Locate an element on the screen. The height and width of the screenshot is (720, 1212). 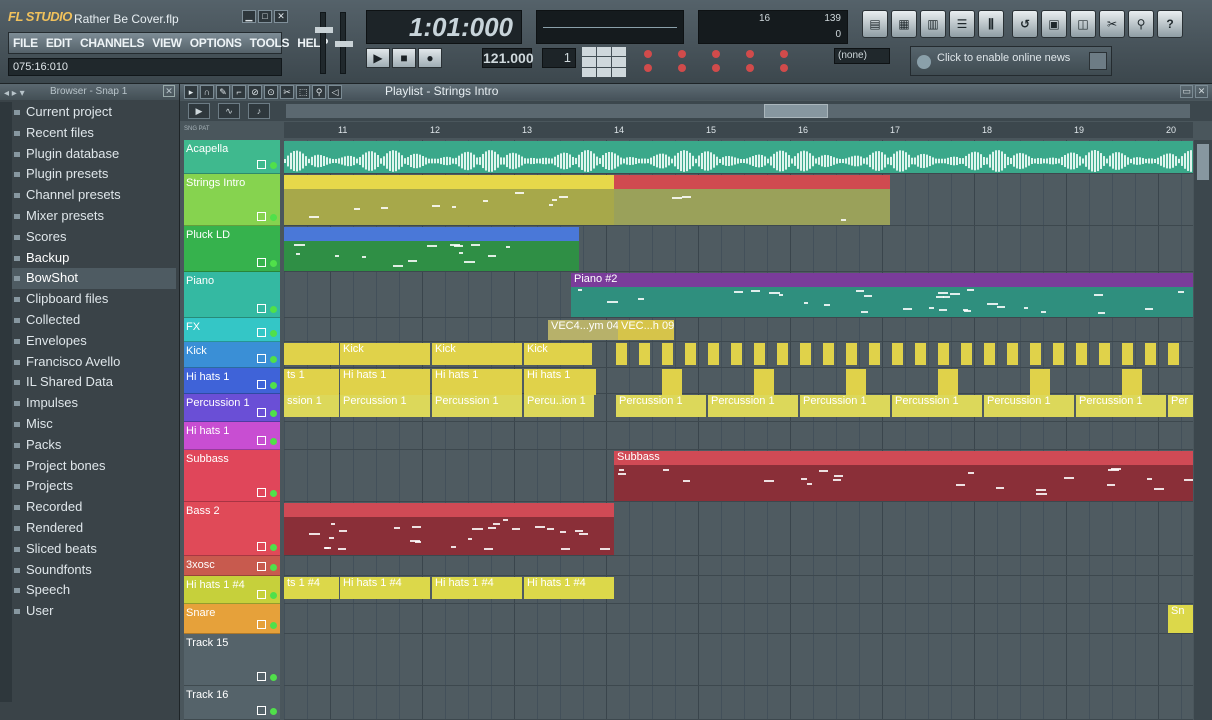
acapella-clip is located at coordinates (738, 157).